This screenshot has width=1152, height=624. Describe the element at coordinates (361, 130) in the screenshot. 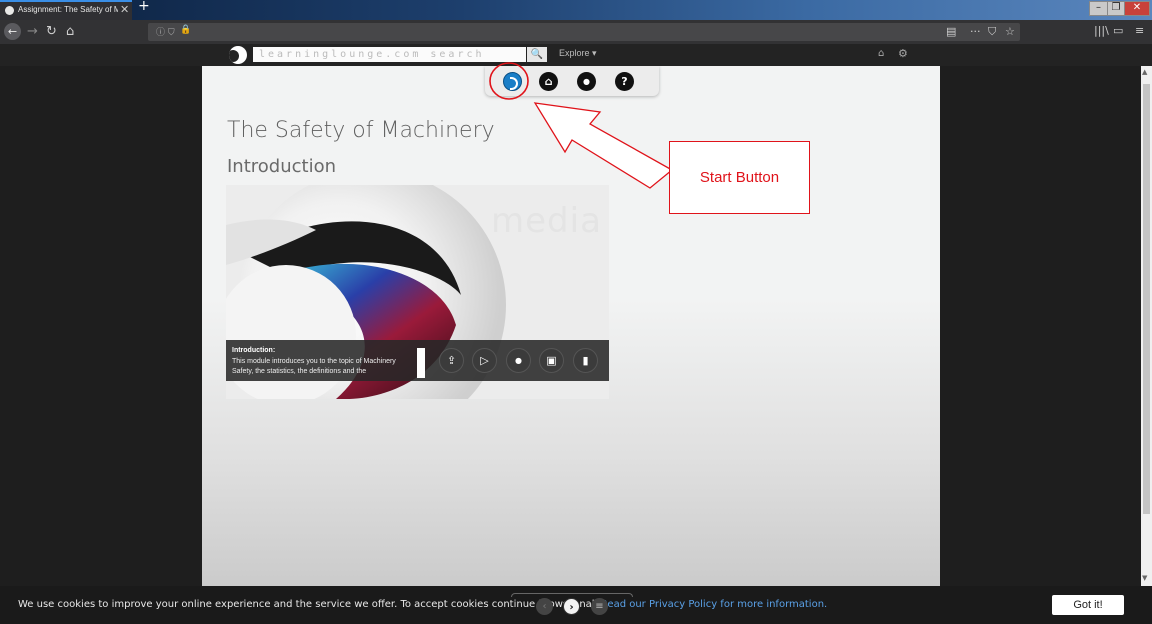

I see `page-title: The Safety of Machinery` at that location.